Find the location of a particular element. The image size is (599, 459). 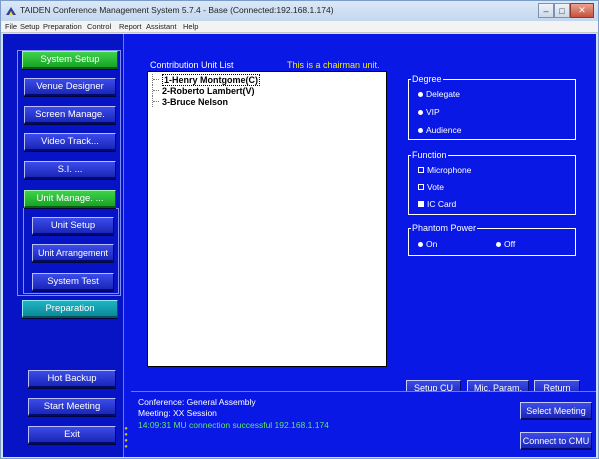

window-controls: – □ ✕ is located at coordinates (566, 10).